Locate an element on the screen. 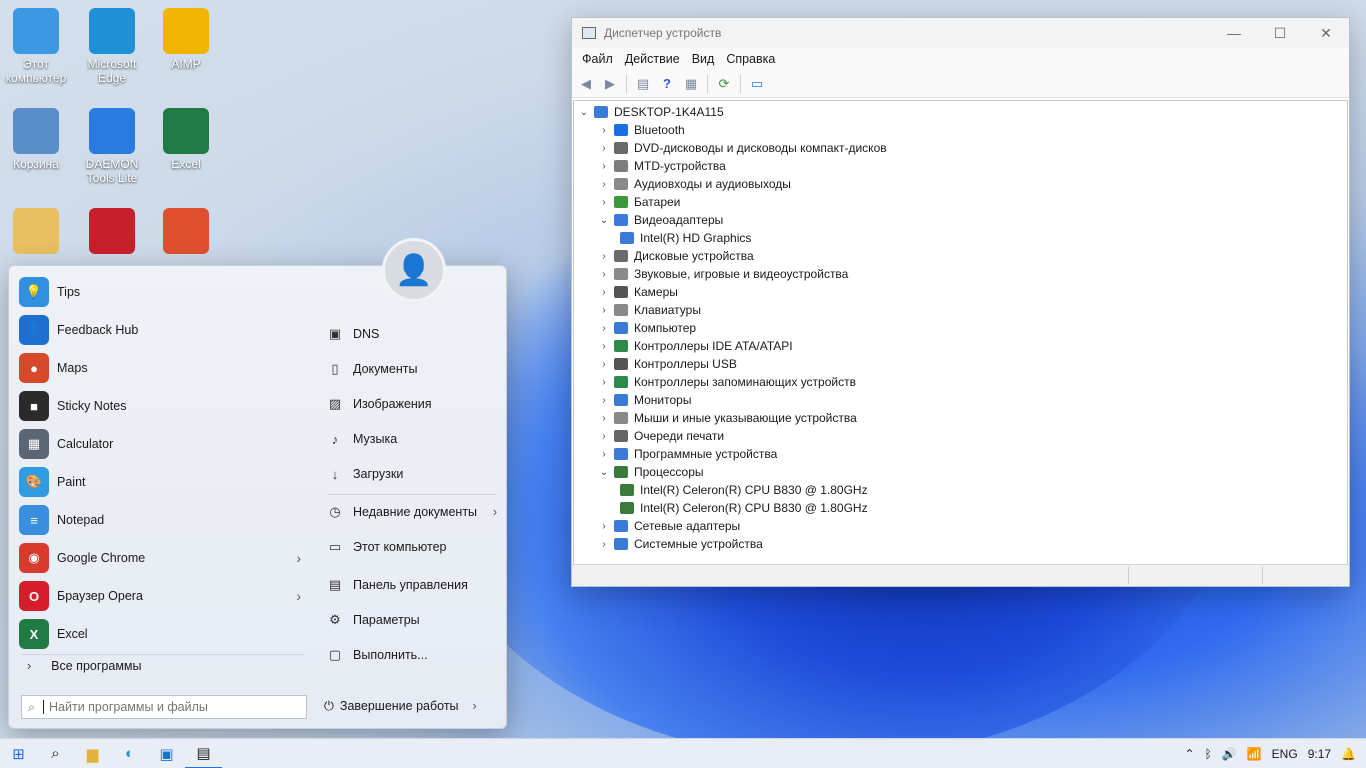 The width and height of the screenshot is (1366, 768). tree-category: › Дисковые устройства is located at coordinates (960, 256).